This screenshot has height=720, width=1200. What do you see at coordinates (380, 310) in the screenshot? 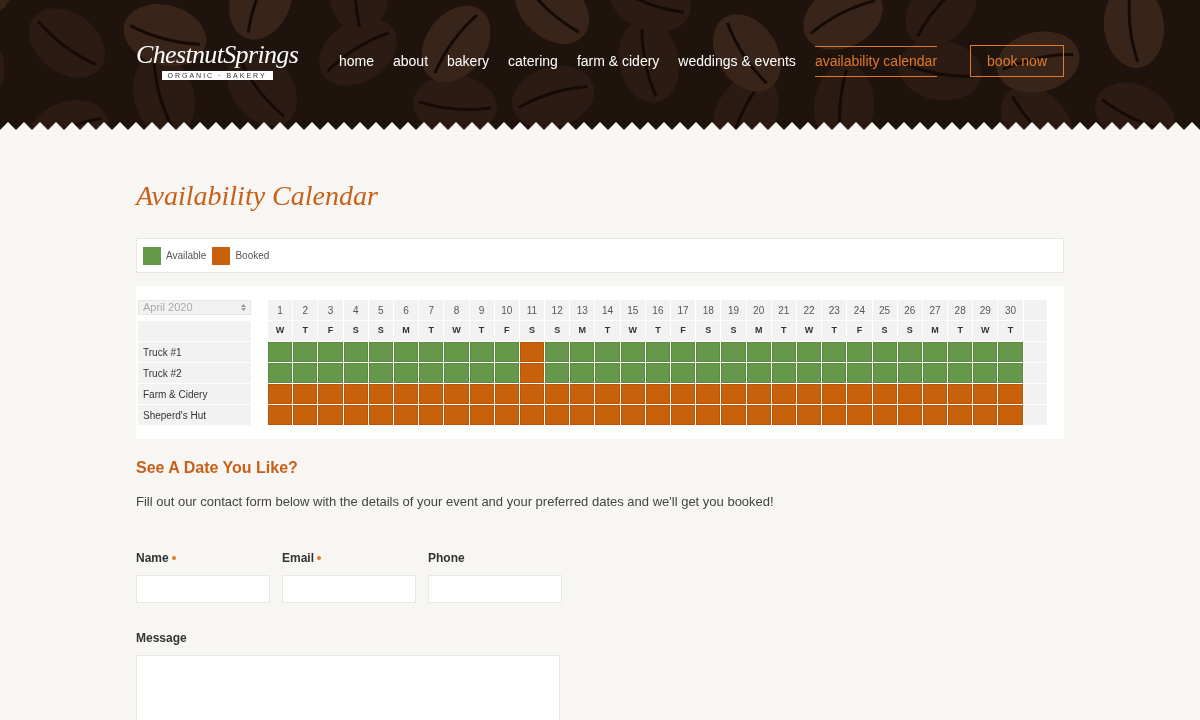
I see `day-number: 5` at bounding box center [380, 310].